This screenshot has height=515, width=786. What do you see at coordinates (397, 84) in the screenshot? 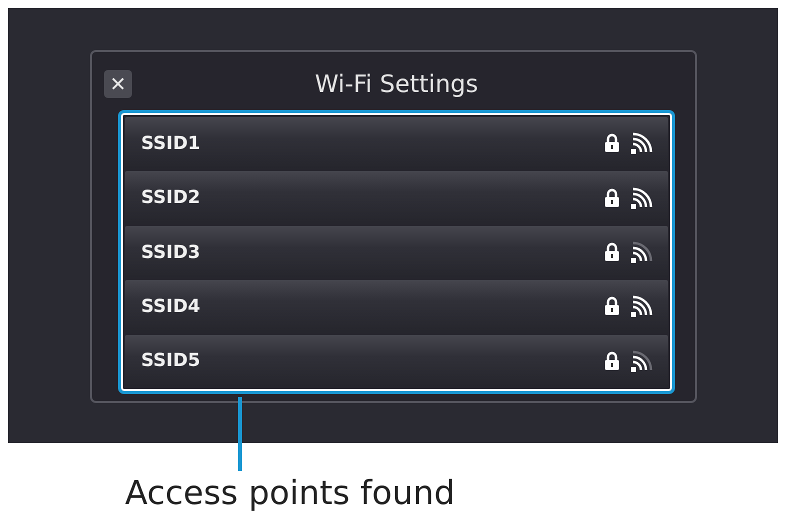
I see `dialog-title: Wi-Fi Settings` at bounding box center [397, 84].